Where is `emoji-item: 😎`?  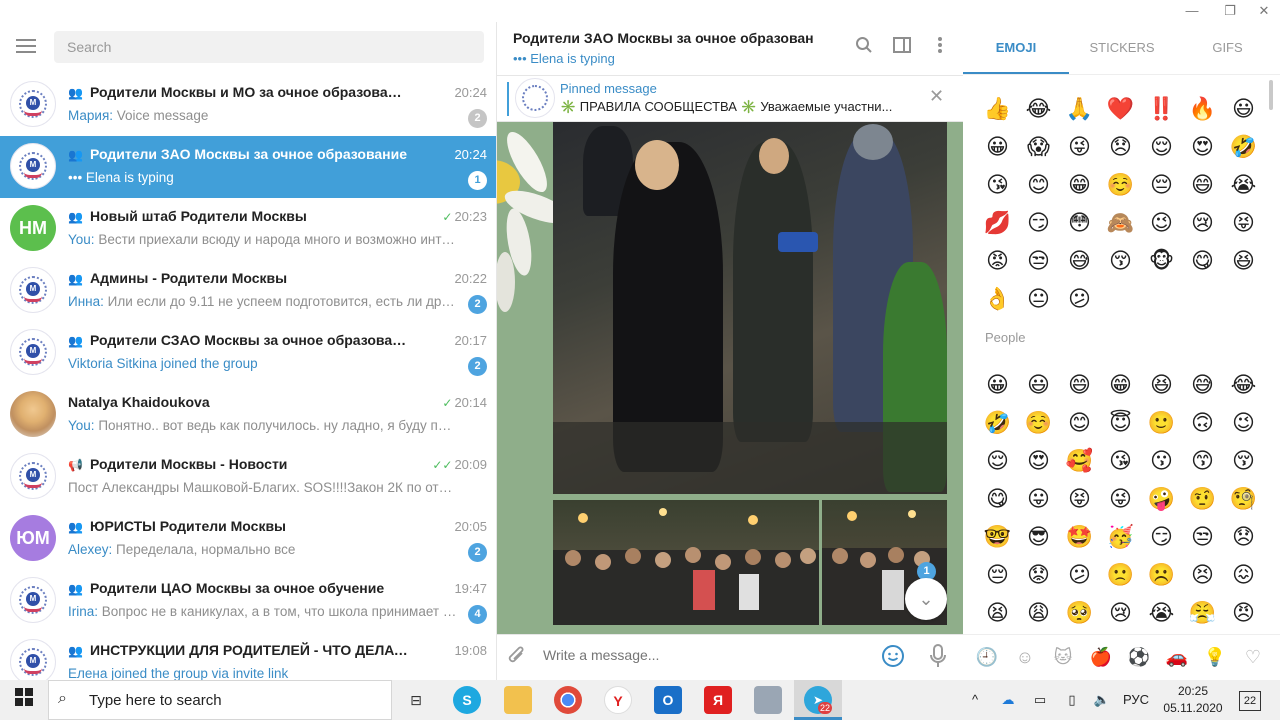 emoji-item: 😎 is located at coordinates (1038, 537).